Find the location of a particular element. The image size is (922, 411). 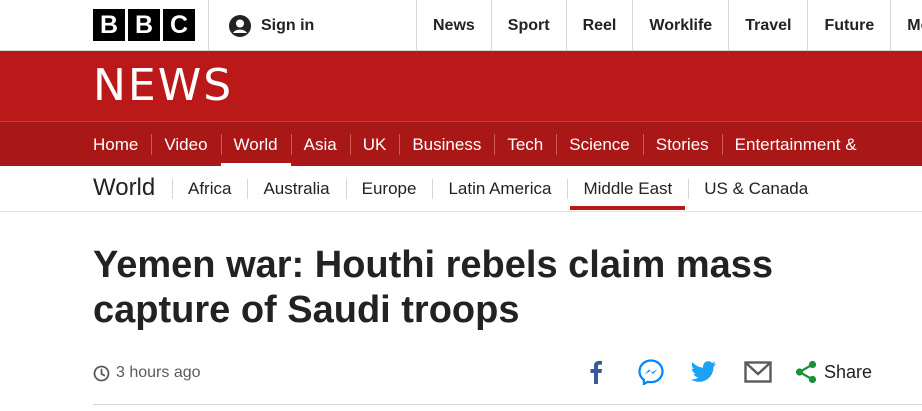

subnav-latin-america: Latin America is located at coordinates (499, 189).